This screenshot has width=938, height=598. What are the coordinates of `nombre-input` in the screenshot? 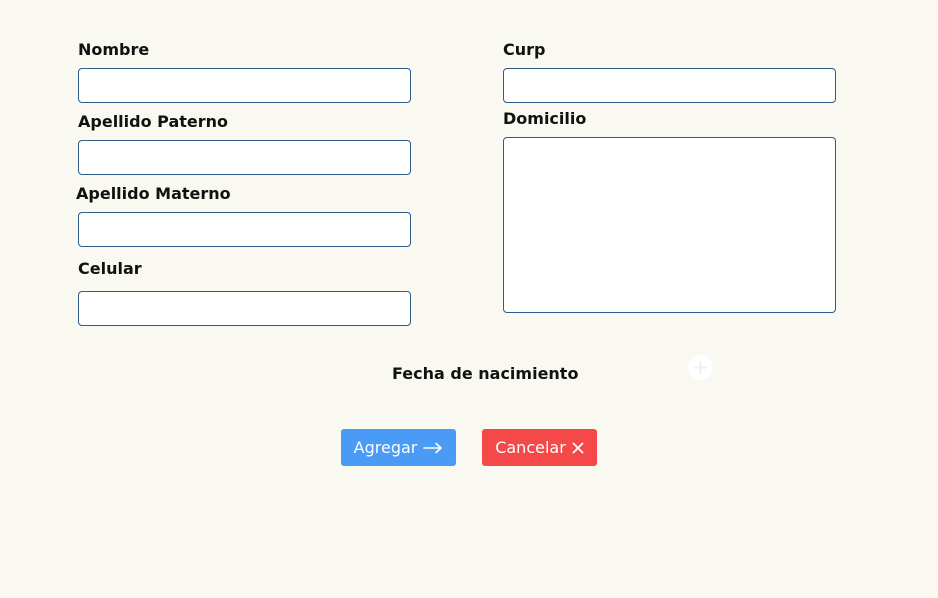 It's located at (244, 85).